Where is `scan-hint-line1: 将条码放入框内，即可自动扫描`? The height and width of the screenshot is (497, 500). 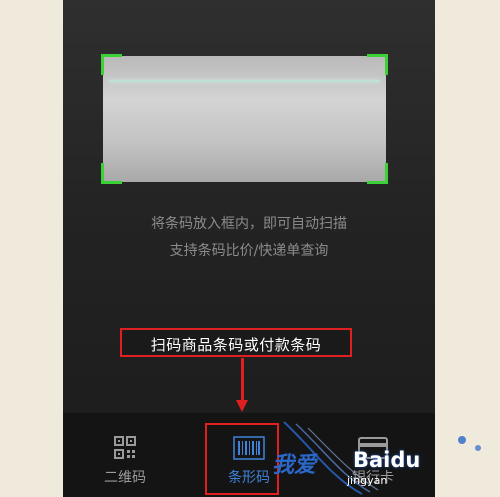
scan-hint-line1: 将条码放入框内，即可自动扫描 is located at coordinates (249, 224).